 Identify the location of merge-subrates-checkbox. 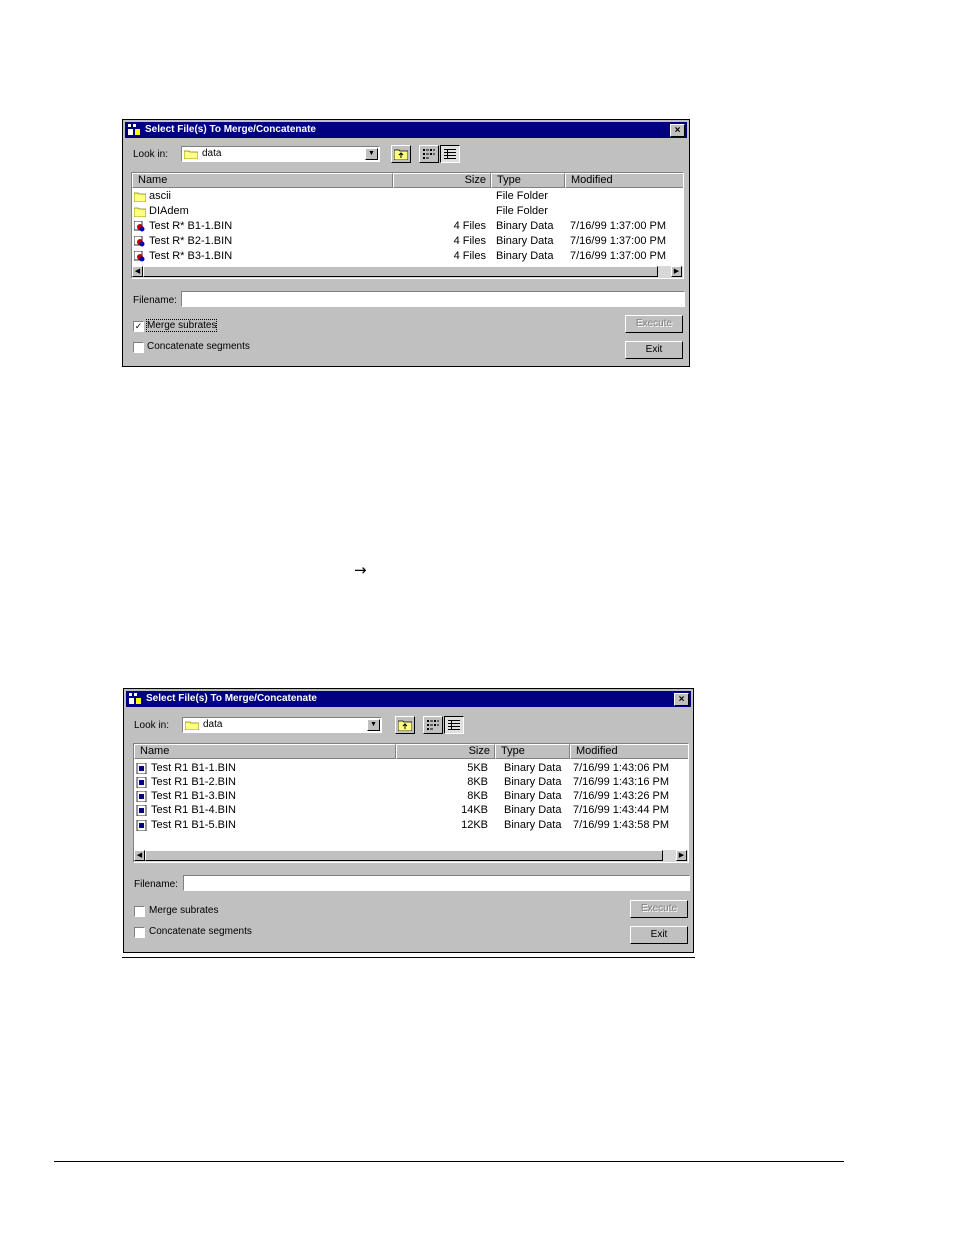
(139, 911).